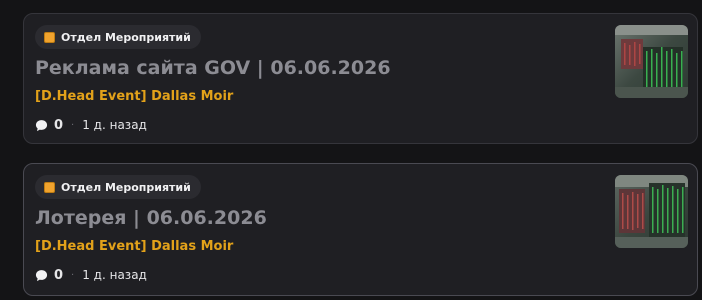 This screenshot has height=300, width=702. I want to click on post-title: Лотерея | 06.06.2026, so click(151, 218).